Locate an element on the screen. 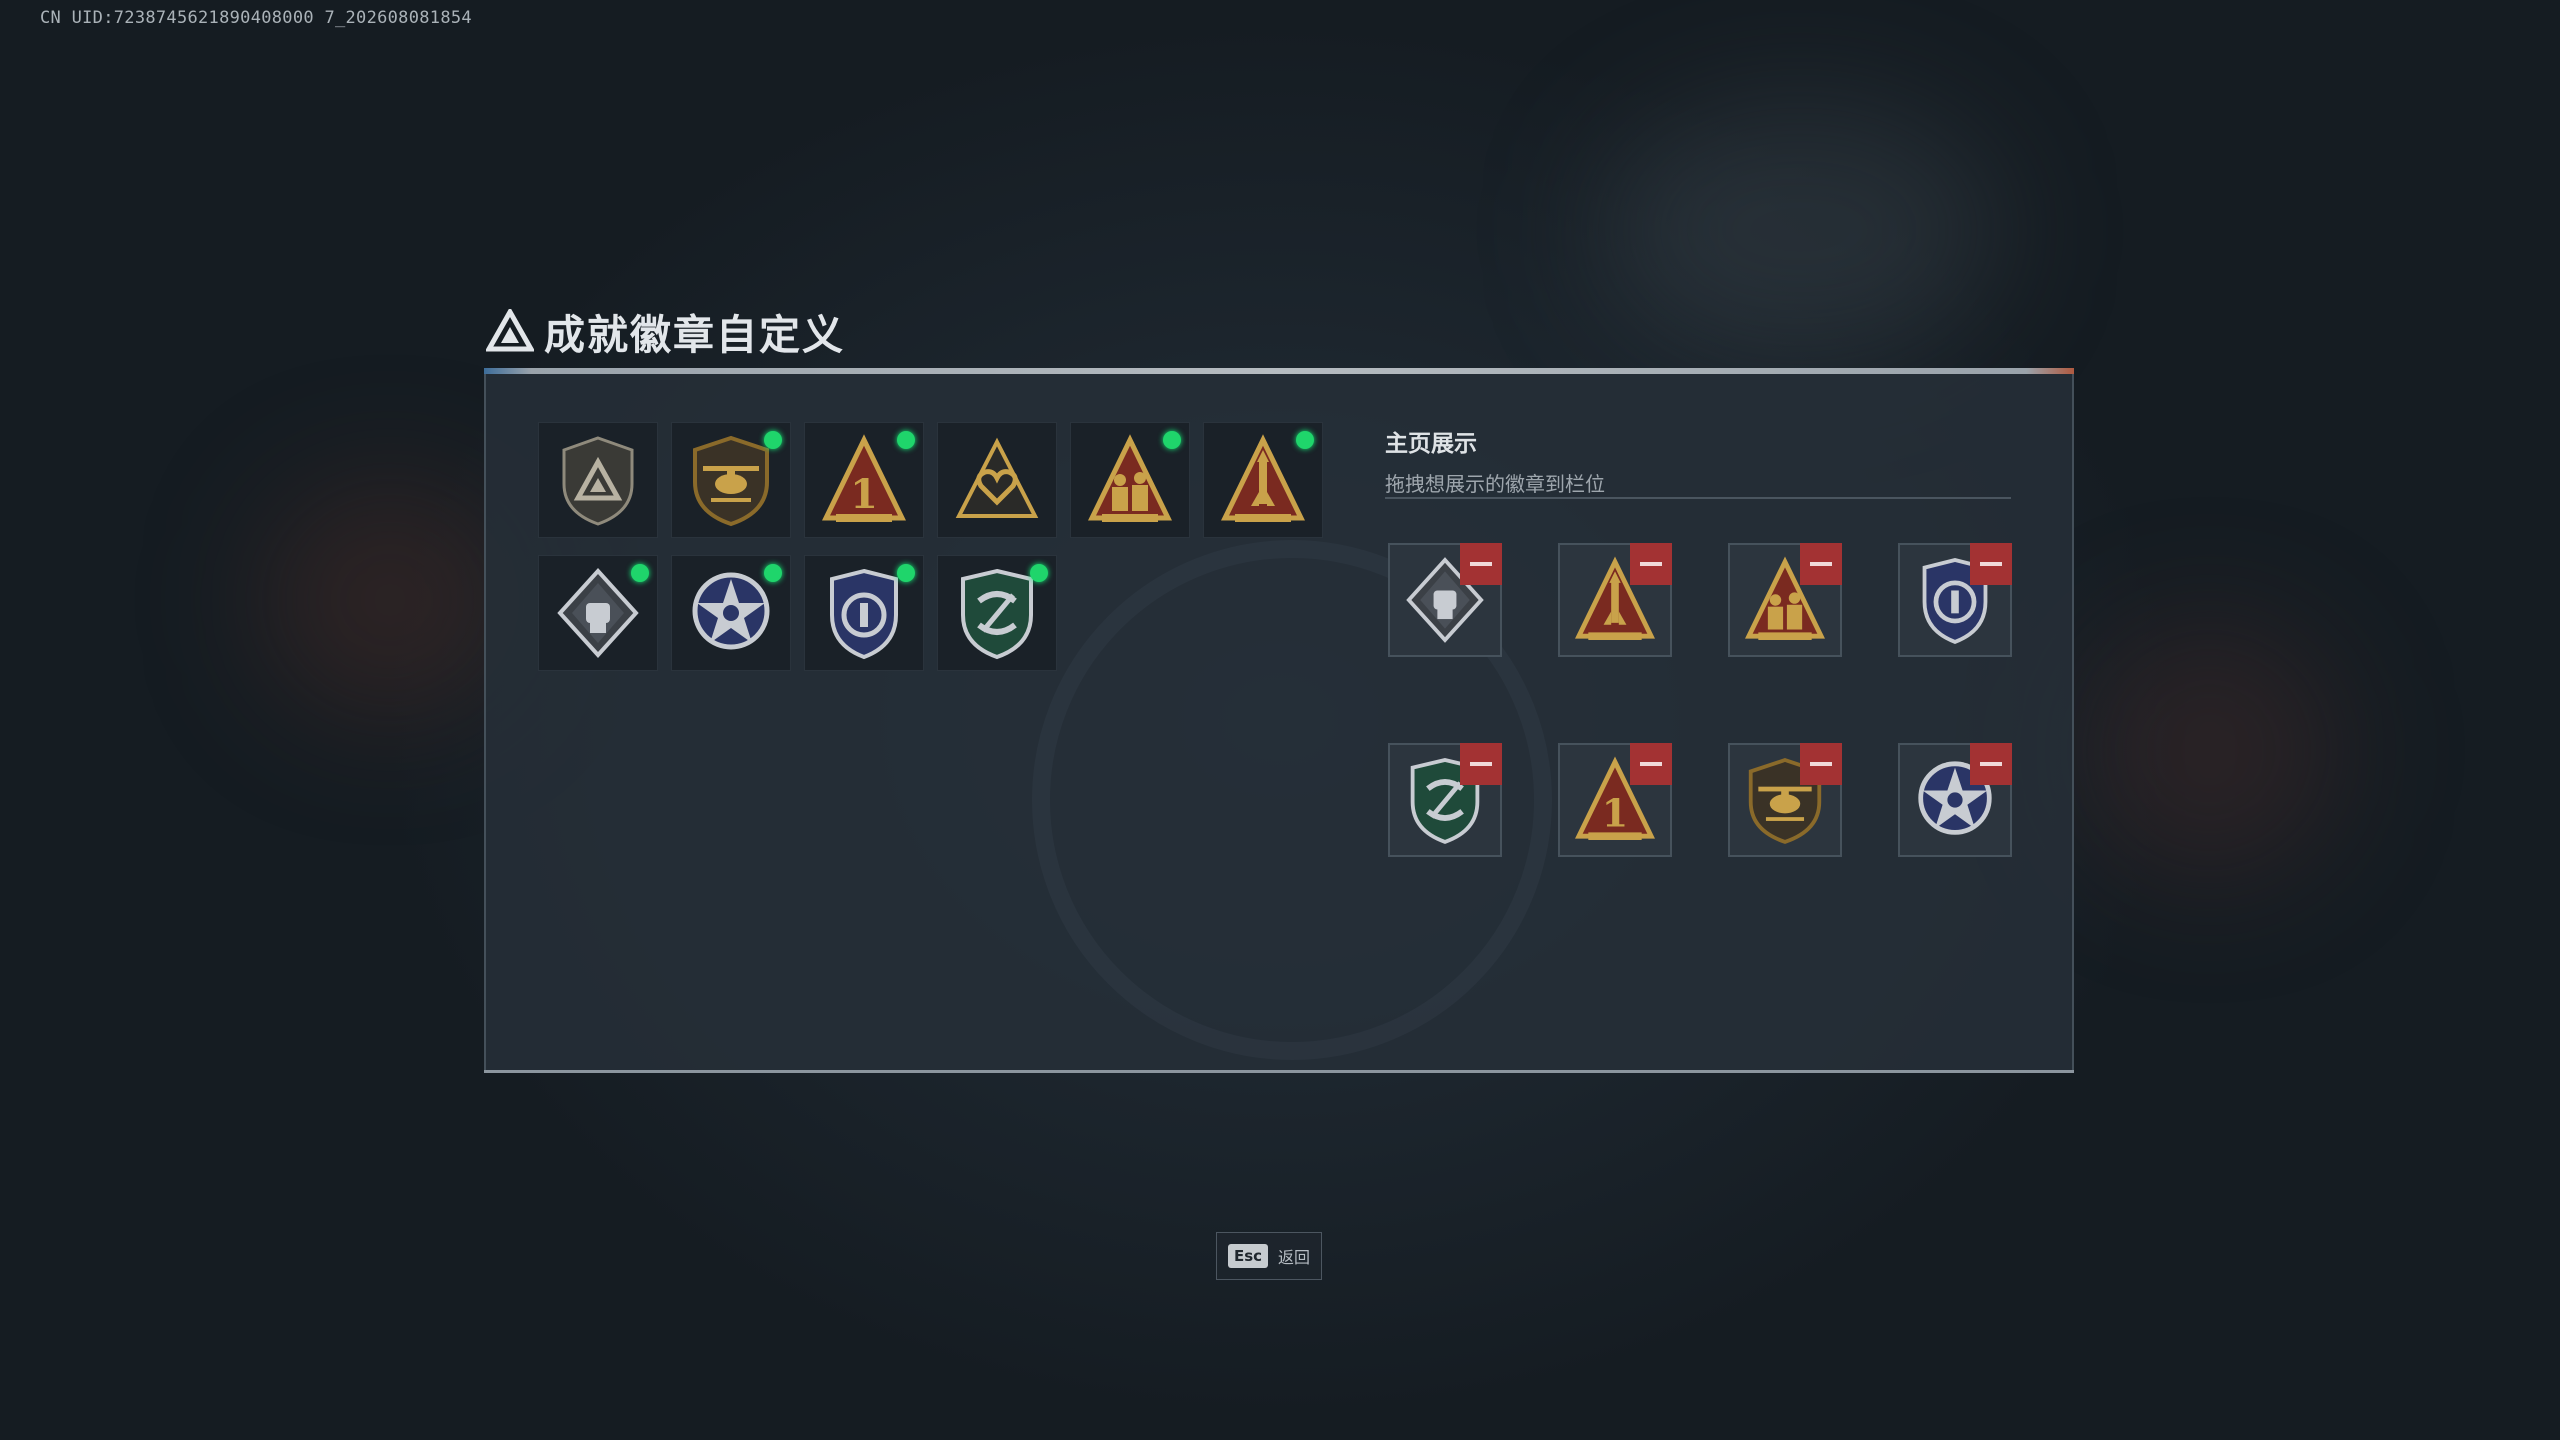 The width and height of the screenshot is (2560, 1440). page-title: 成就徽章自定义 is located at coordinates (694, 335).